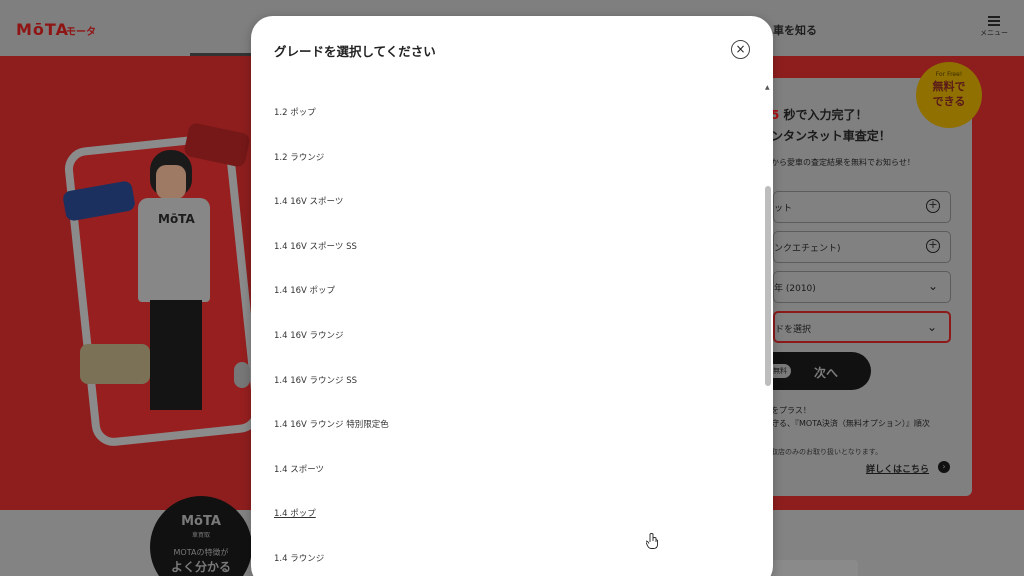 Image resolution: width=1024 pixels, height=576 pixels. What do you see at coordinates (944, 467) in the screenshot?
I see `arrow-right-icon: ›` at bounding box center [944, 467].